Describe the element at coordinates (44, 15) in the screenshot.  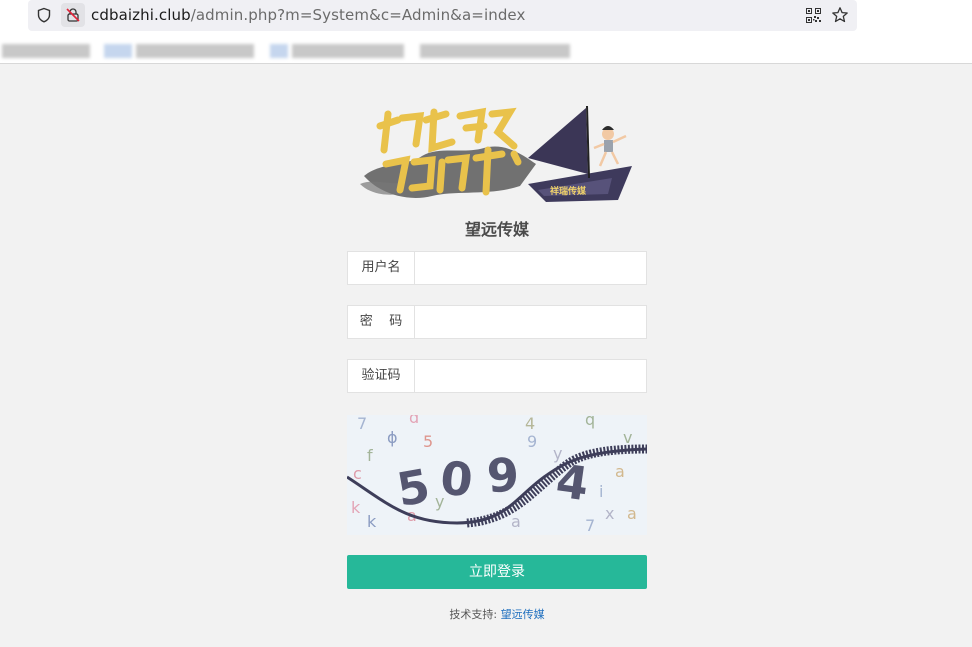
I see `shield-icon` at that location.